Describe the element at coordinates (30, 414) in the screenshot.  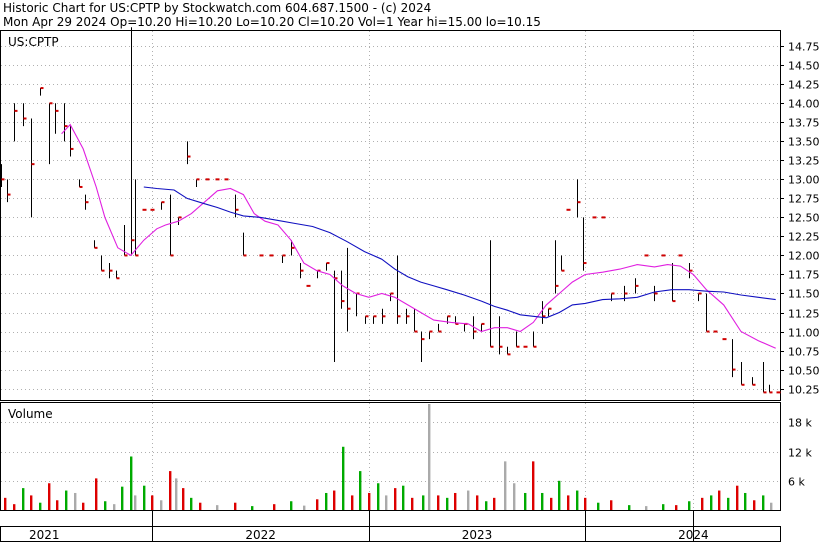
I see `volume-panel-title: Volume` at that location.